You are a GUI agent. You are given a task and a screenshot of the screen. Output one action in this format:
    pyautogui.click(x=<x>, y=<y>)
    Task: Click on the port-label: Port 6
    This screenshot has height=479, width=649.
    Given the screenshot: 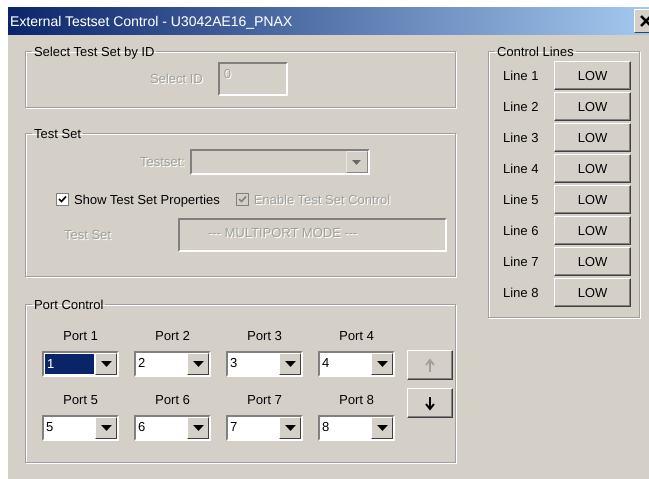 What is the action you would take?
    pyautogui.click(x=172, y=399)
    